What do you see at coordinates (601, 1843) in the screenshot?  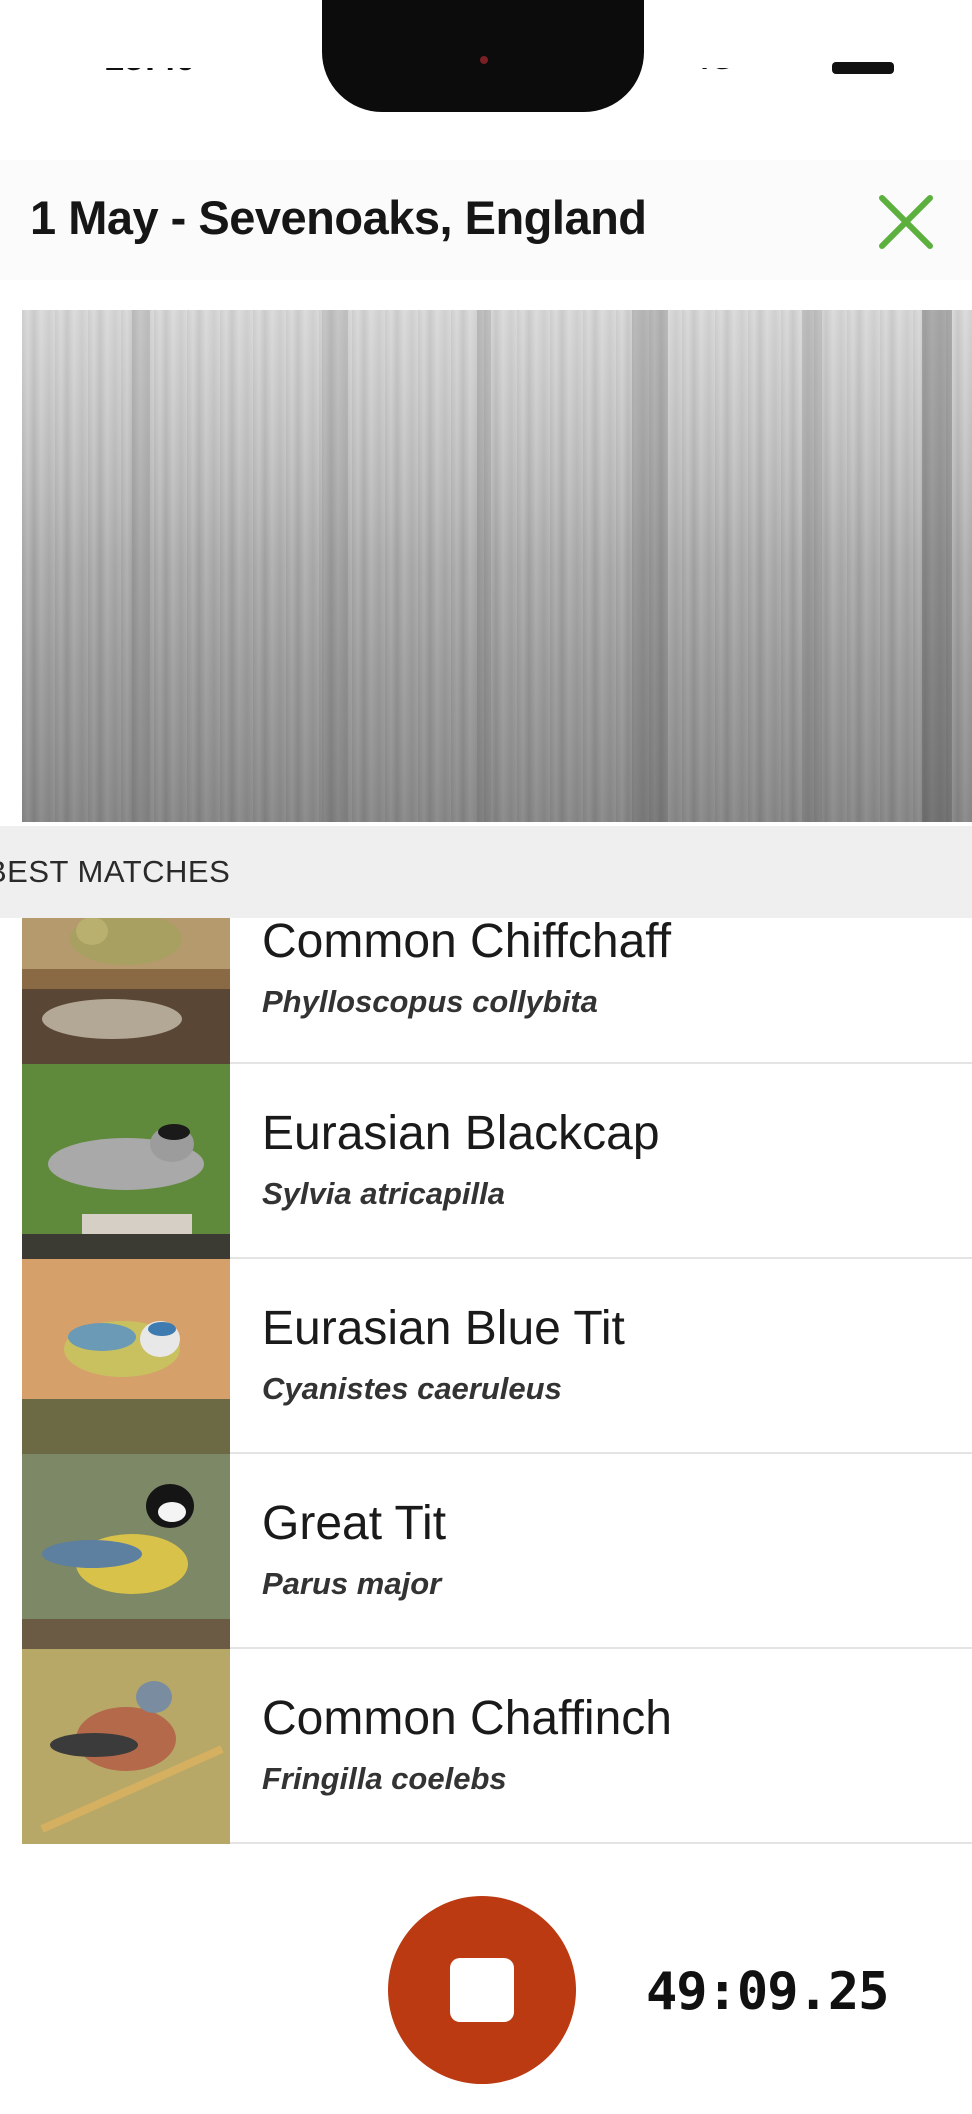 I see `divider` at bounding box center [601, 1843].